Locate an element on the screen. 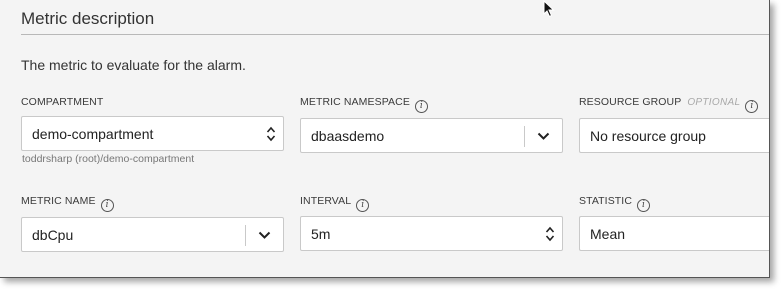 Image resolution: width=781 pixels, height=289 pixels. compartment-select: demo-compartment is located at coordinates (152, 133).